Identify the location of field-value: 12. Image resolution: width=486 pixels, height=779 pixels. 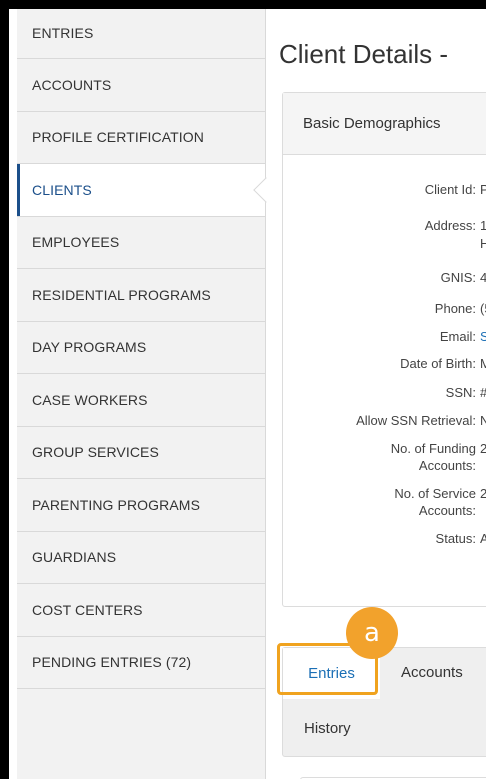
(483, 225).